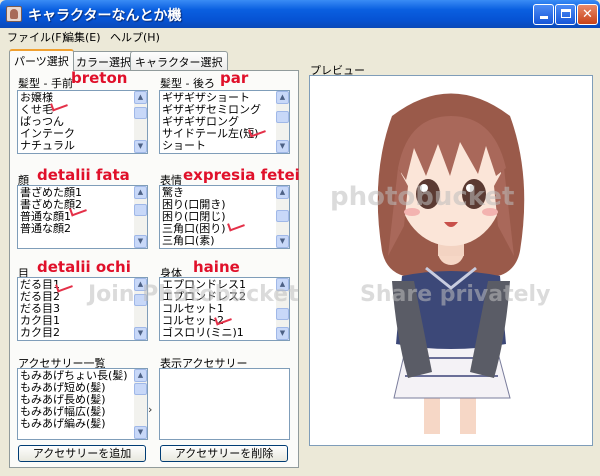  What do you see at coordinates (103, 60) in the screenshot?
I see `tab-color-select: カラー選択` at bounding box center [103, 60].